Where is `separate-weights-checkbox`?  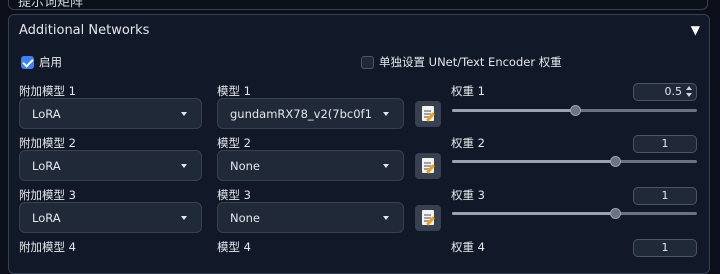 separate-weights-checkbox is located at coordinates (367, 62).